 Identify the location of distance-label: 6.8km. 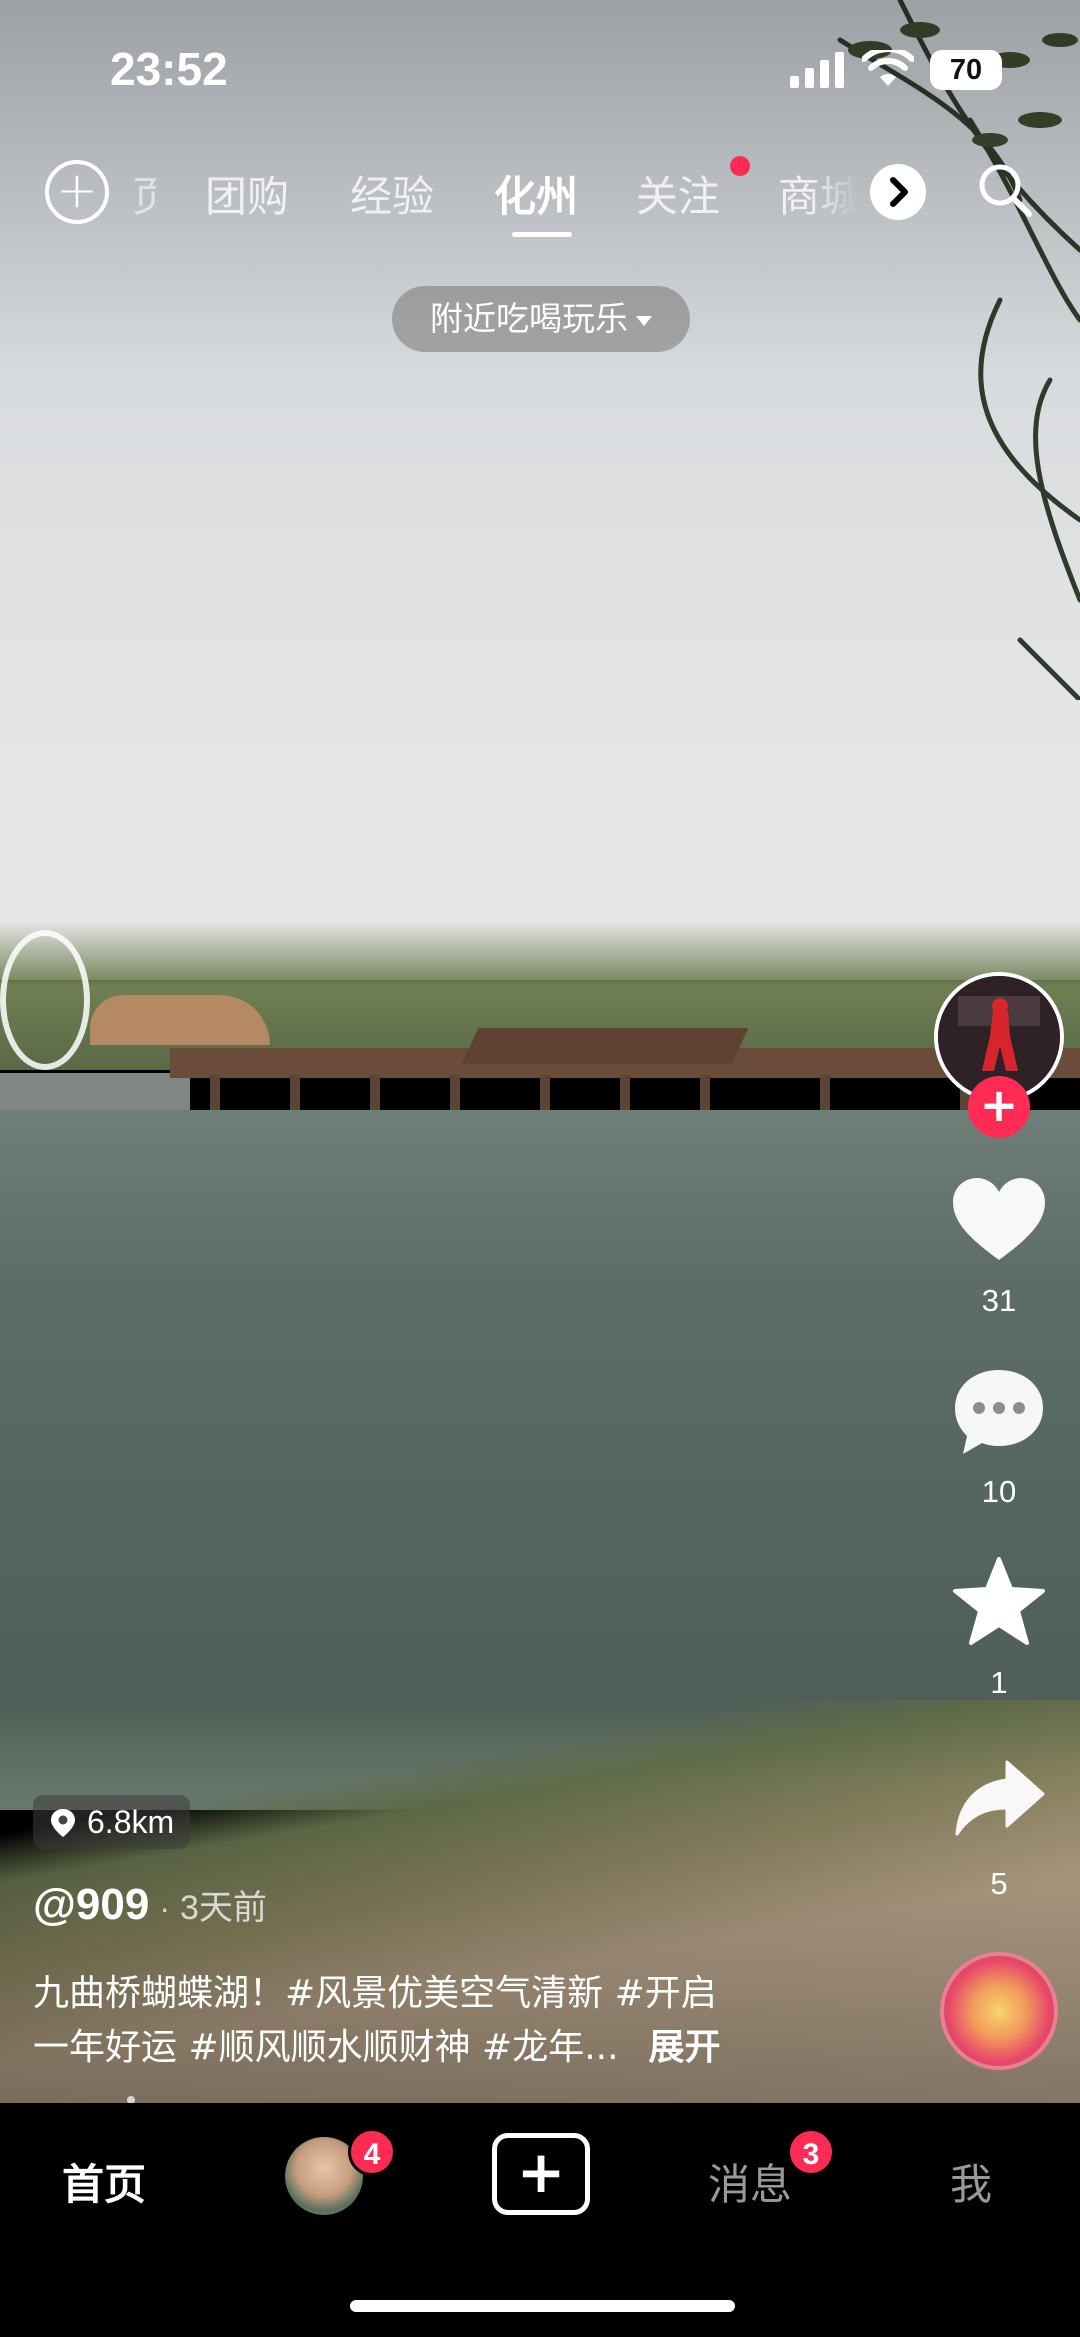
(131, 1822).